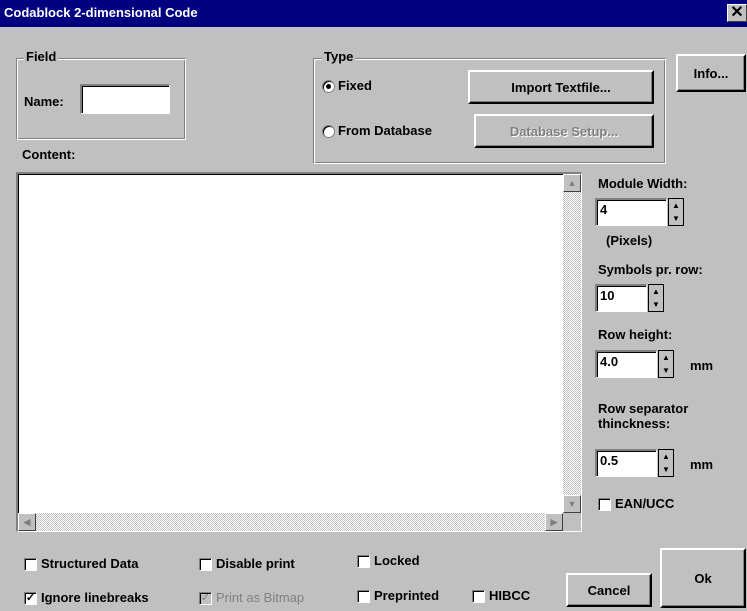 This screenshot has height=611, width=747. What do you see at coordinates (328, 132) in the screenshot?
I see `radio-database-indicator` at bounding box center [328, 132].